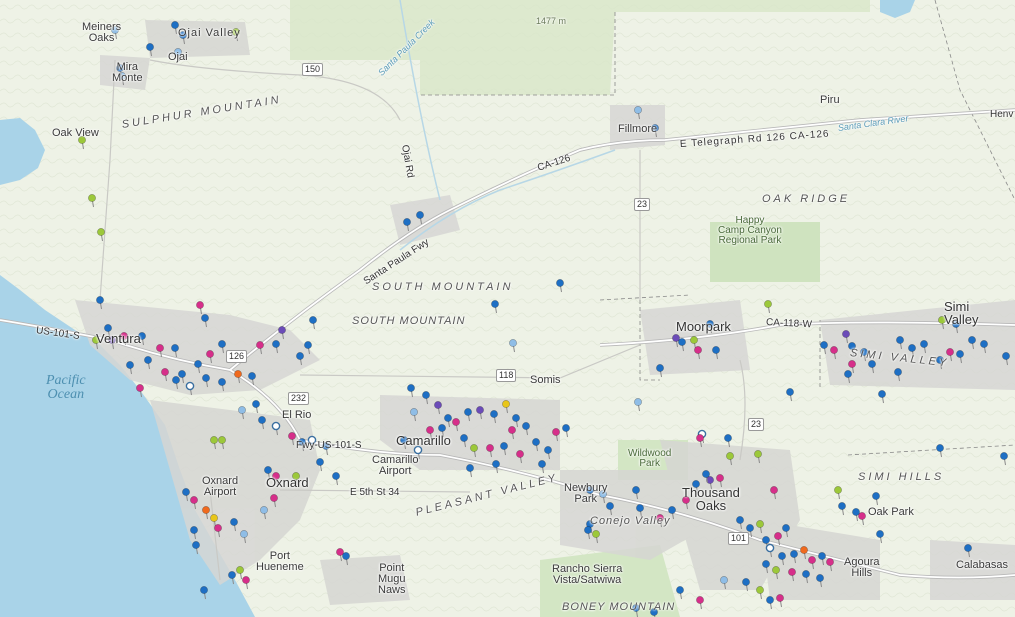  Describe the element at coordinates (739, 538) in the screenshot. I see `shield-101: 101` at that location.